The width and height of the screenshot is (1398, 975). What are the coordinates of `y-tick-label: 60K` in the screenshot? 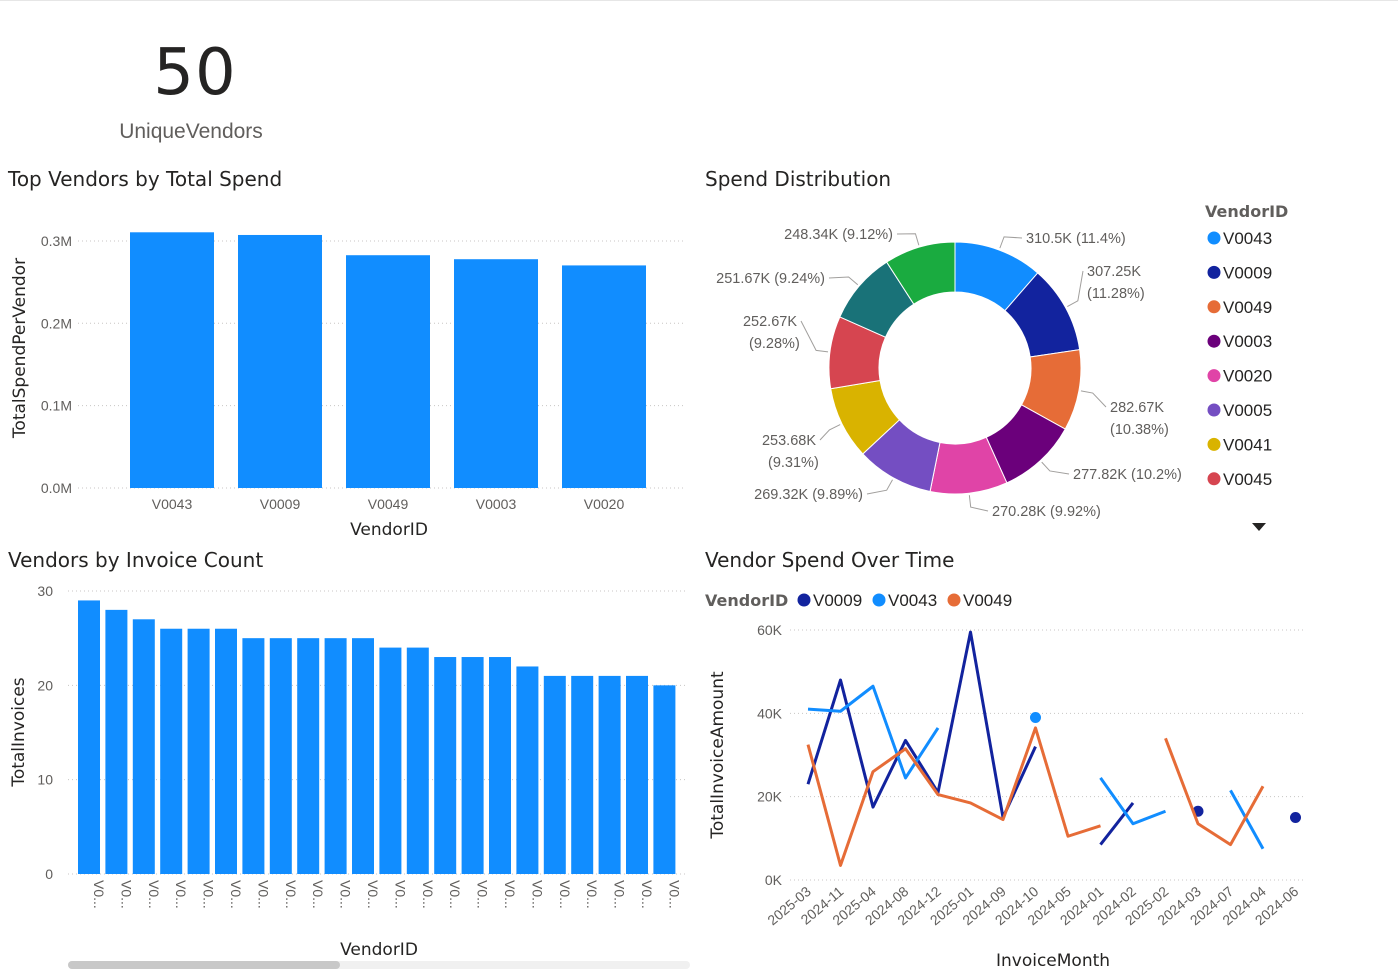 It's located at (770, 630).